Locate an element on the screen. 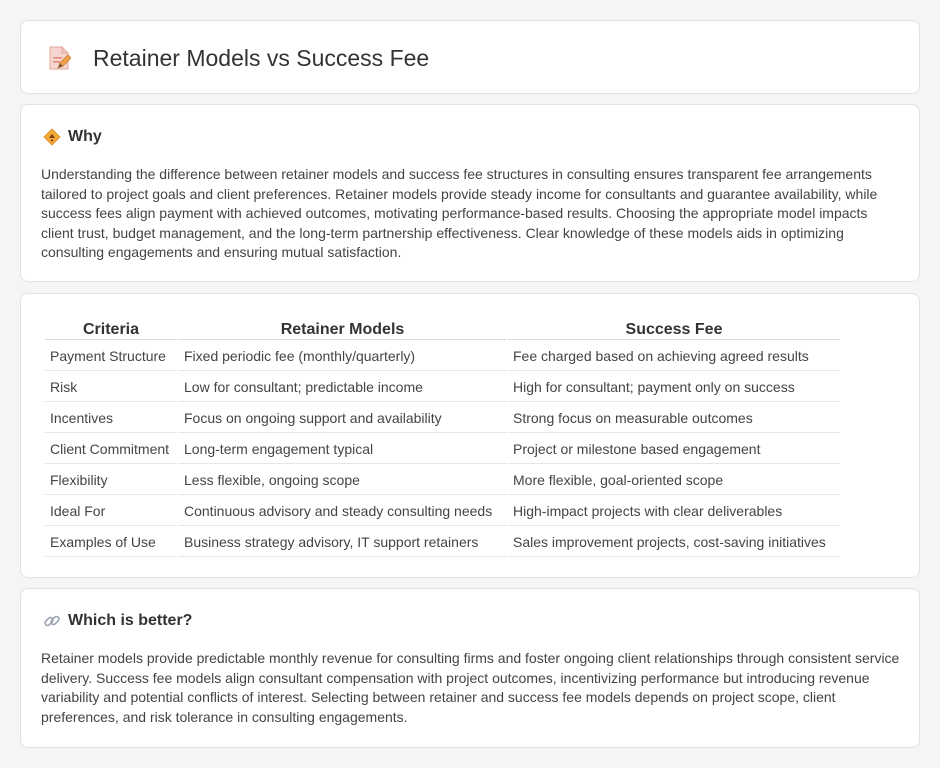  which-better-title: Which is better? is located at coordinates (130, 620).